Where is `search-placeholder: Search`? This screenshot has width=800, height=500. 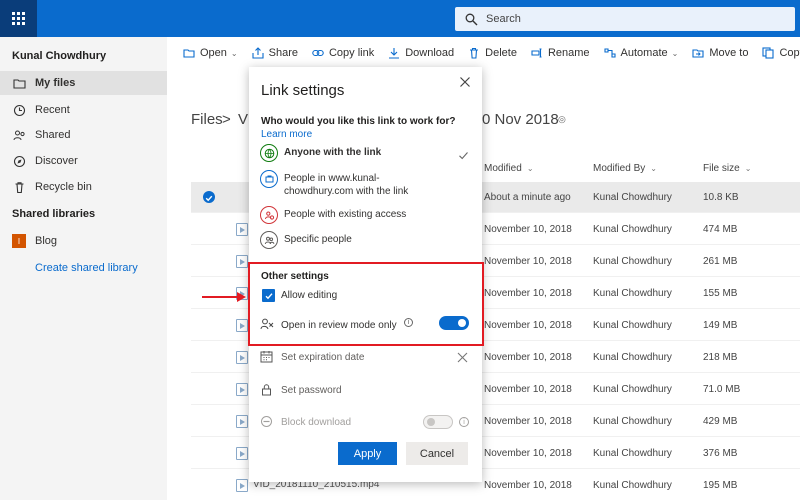 search-placeholder: Search is located at coordinates (503, 19).